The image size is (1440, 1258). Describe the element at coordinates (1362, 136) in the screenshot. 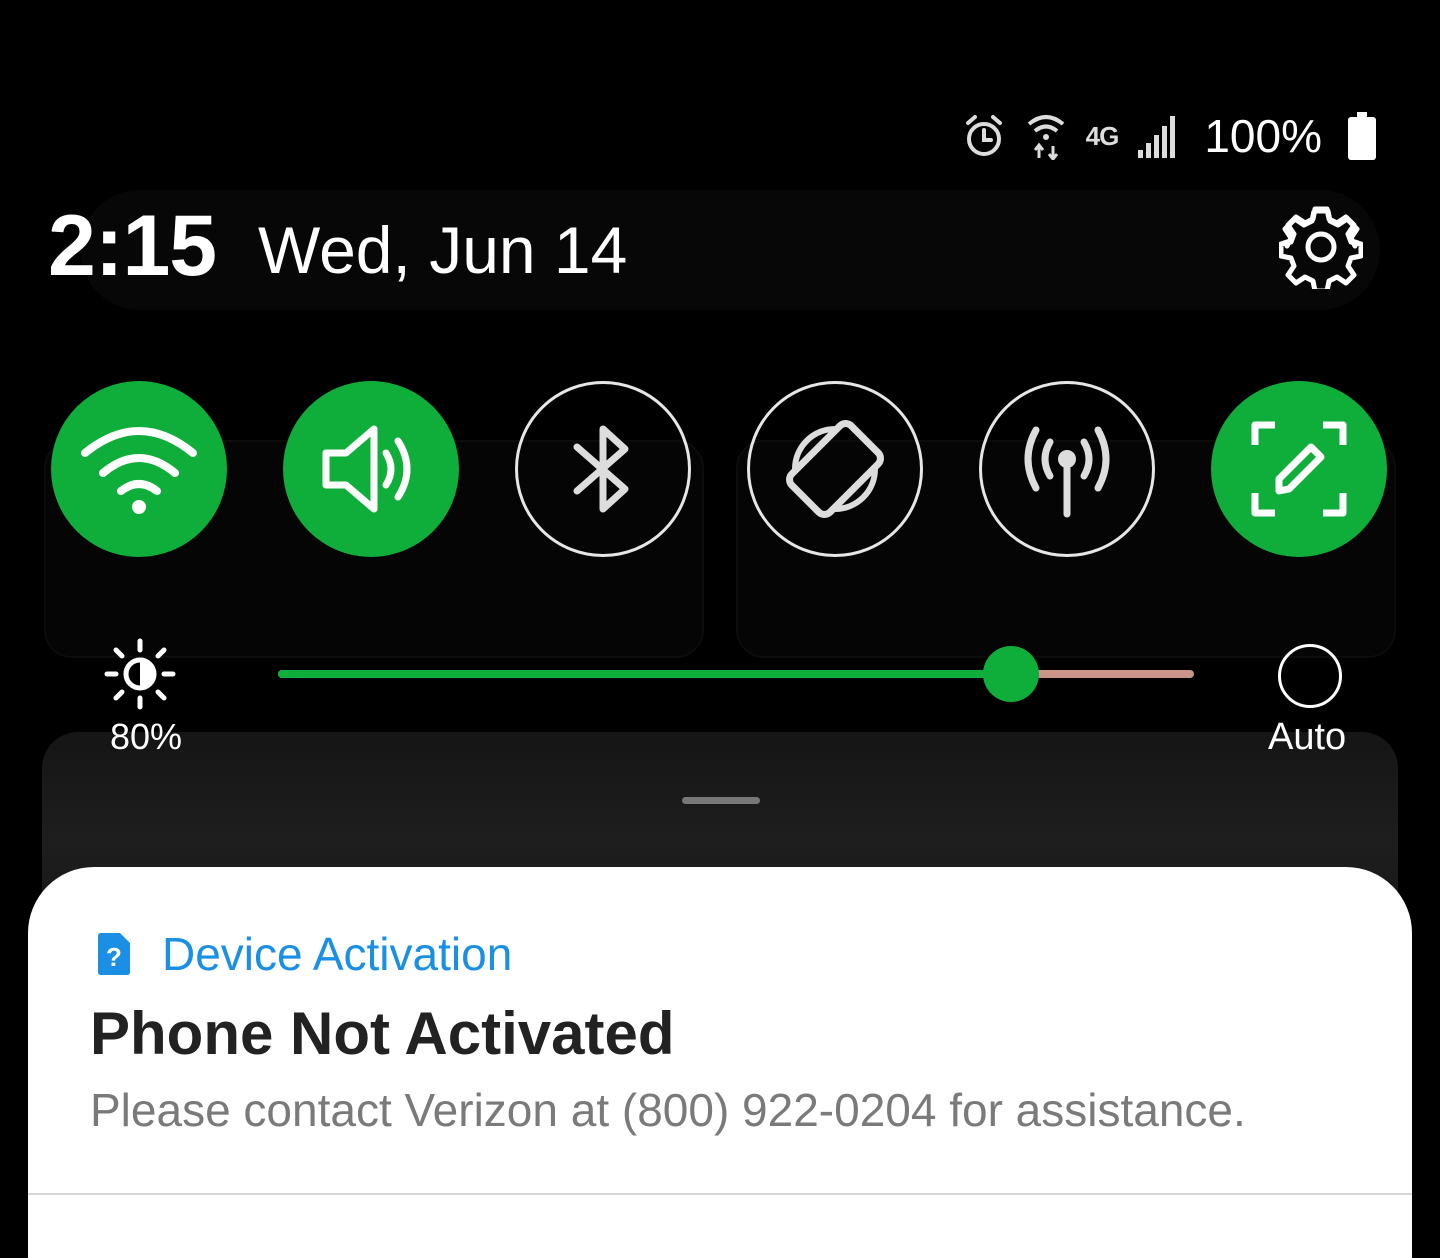

I see `battery-icon` at that location.